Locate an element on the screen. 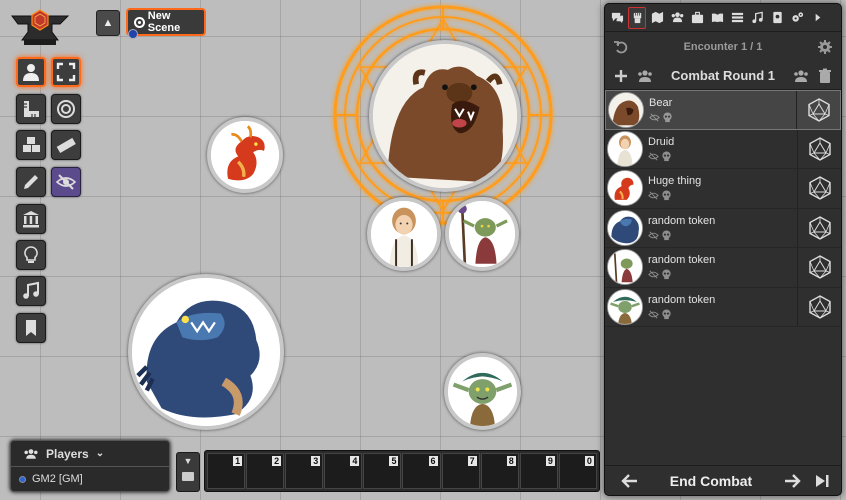 Image resolution: width=846 pixels, height=500 pixels. macro-slot: 1 is located at coordinates (226, 471).